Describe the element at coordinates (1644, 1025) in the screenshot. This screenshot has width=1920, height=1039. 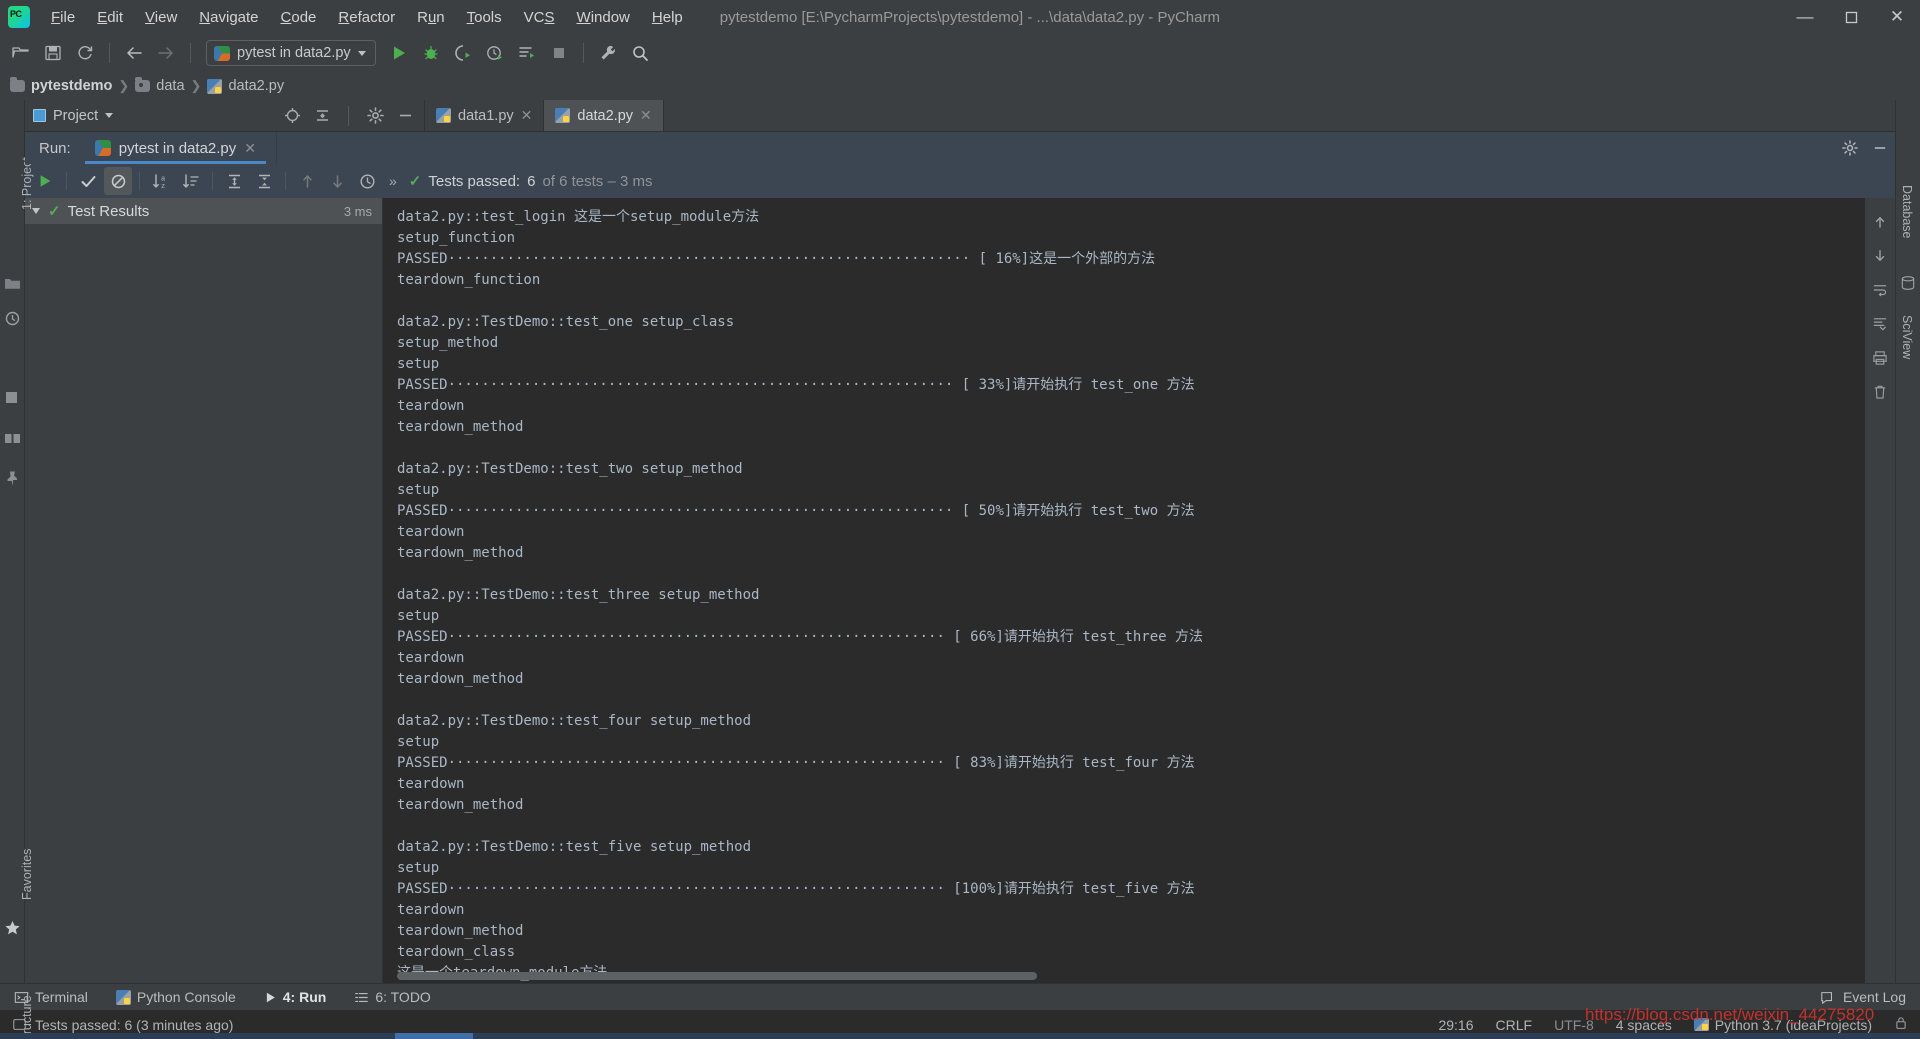
I see `indent-setting: 4 spaces` at that location.